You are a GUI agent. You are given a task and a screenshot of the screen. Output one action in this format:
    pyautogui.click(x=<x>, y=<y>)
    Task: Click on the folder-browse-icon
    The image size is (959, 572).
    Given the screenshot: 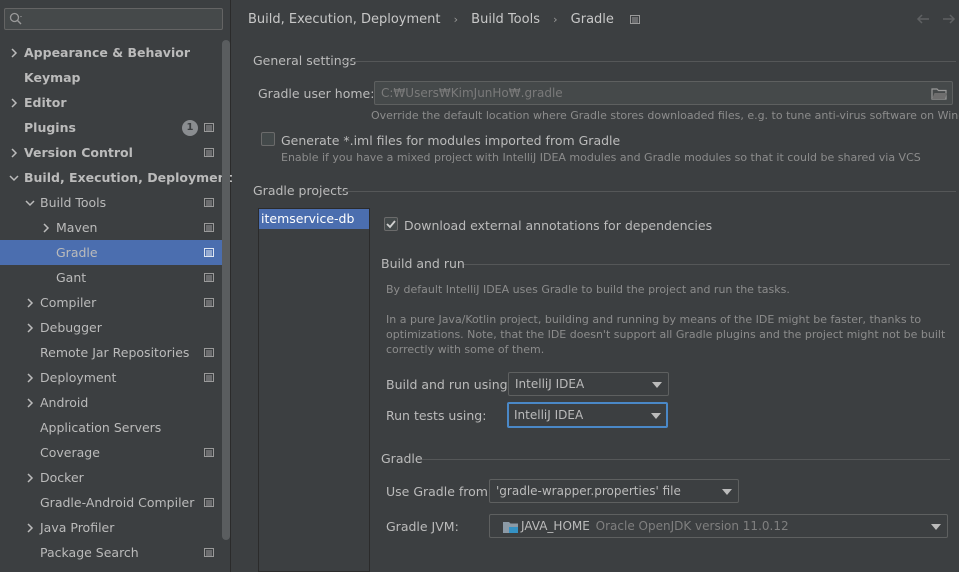 What is the action you would take?
    pyautogui.click(x=939, y=93)
    